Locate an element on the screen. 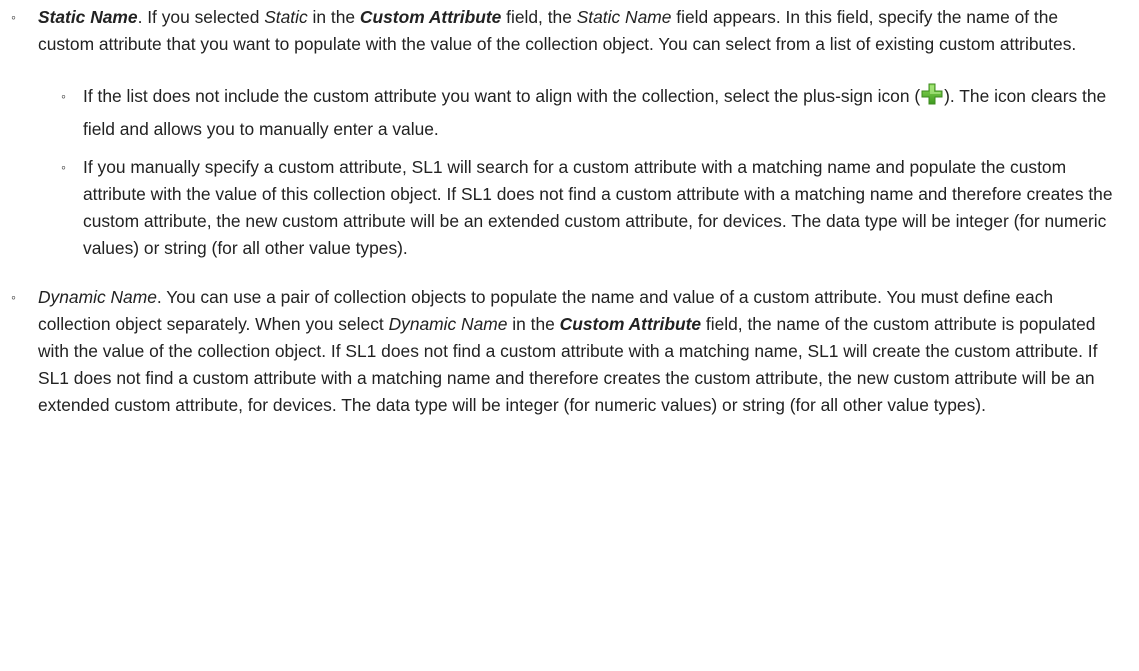  static-name-word: Static Name is located at coordinates (624, 17).